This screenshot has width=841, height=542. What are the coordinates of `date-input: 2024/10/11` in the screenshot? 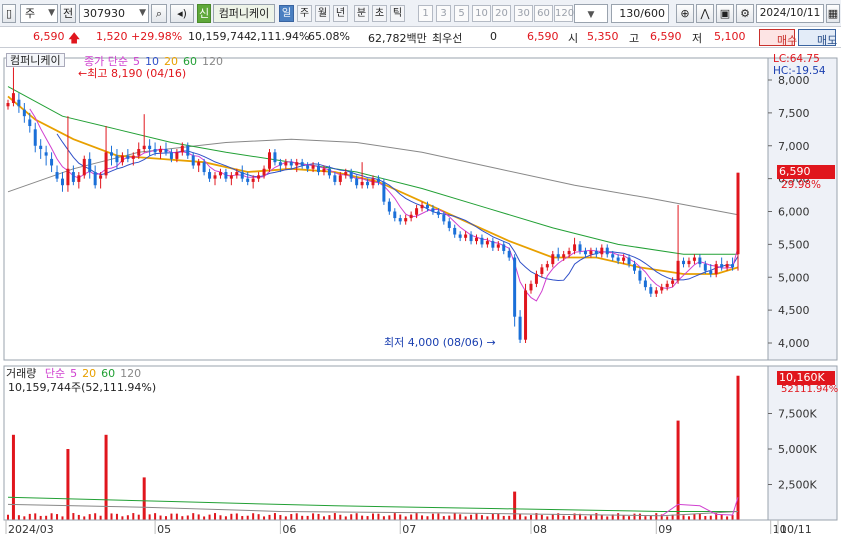 It's located at (790, 13).